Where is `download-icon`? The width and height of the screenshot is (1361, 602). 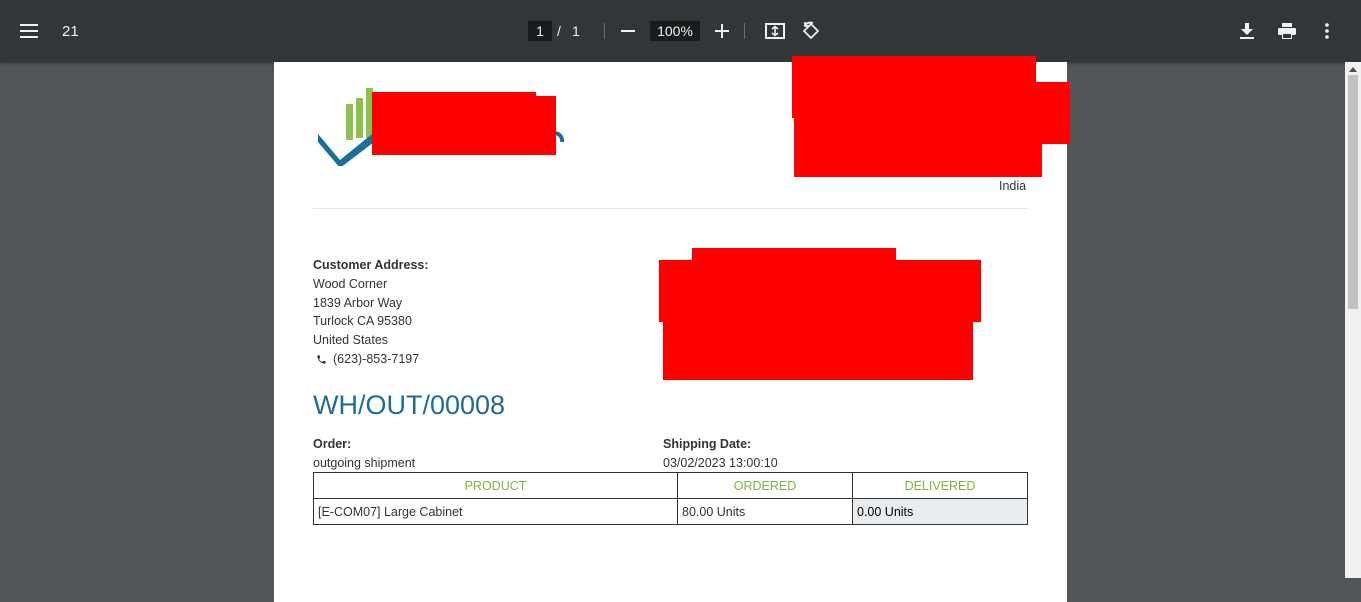
download-icon is located at coordinates (1247, 31).